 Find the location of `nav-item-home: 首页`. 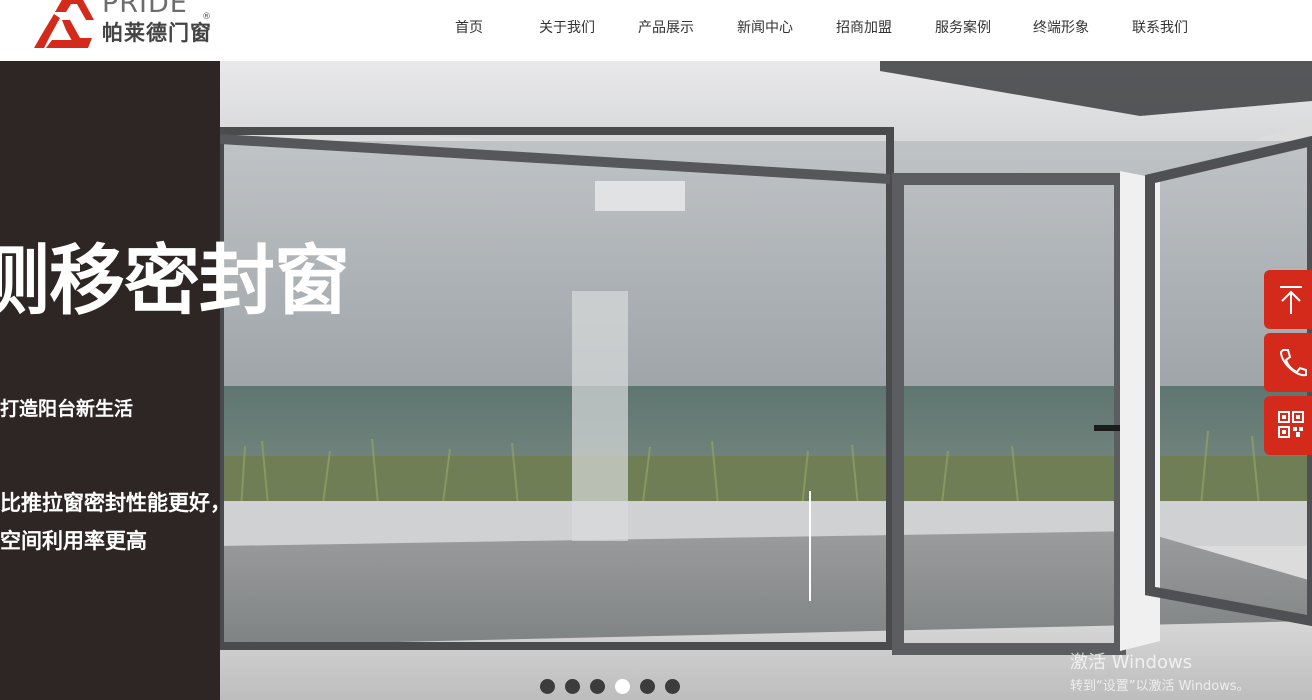

nav-item-home: 首页 is located at coordinates (469, 27).